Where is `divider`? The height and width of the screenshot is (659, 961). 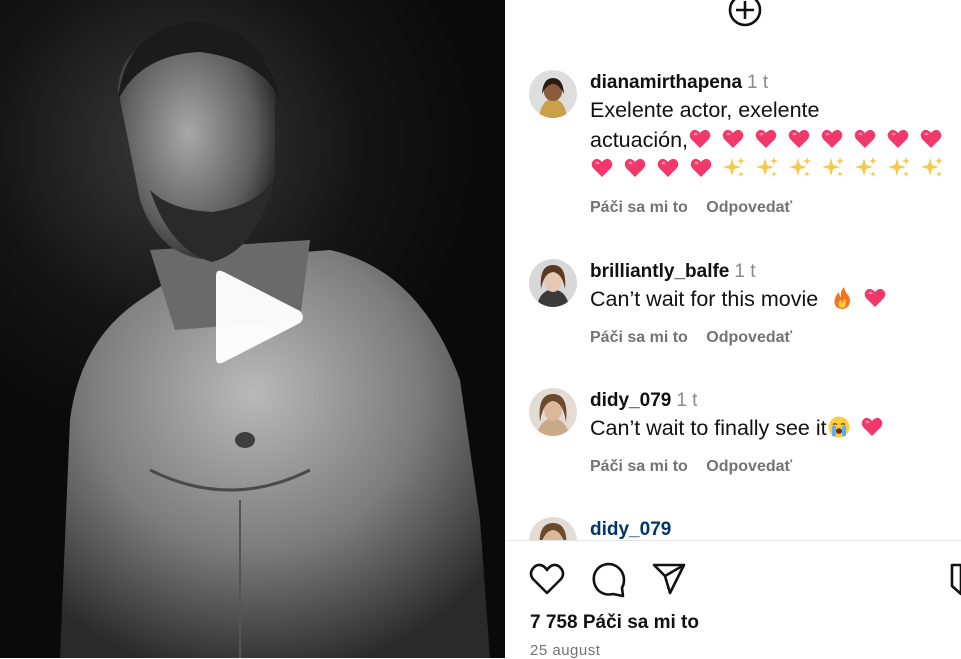
divider is located at coordinates (733, 540).